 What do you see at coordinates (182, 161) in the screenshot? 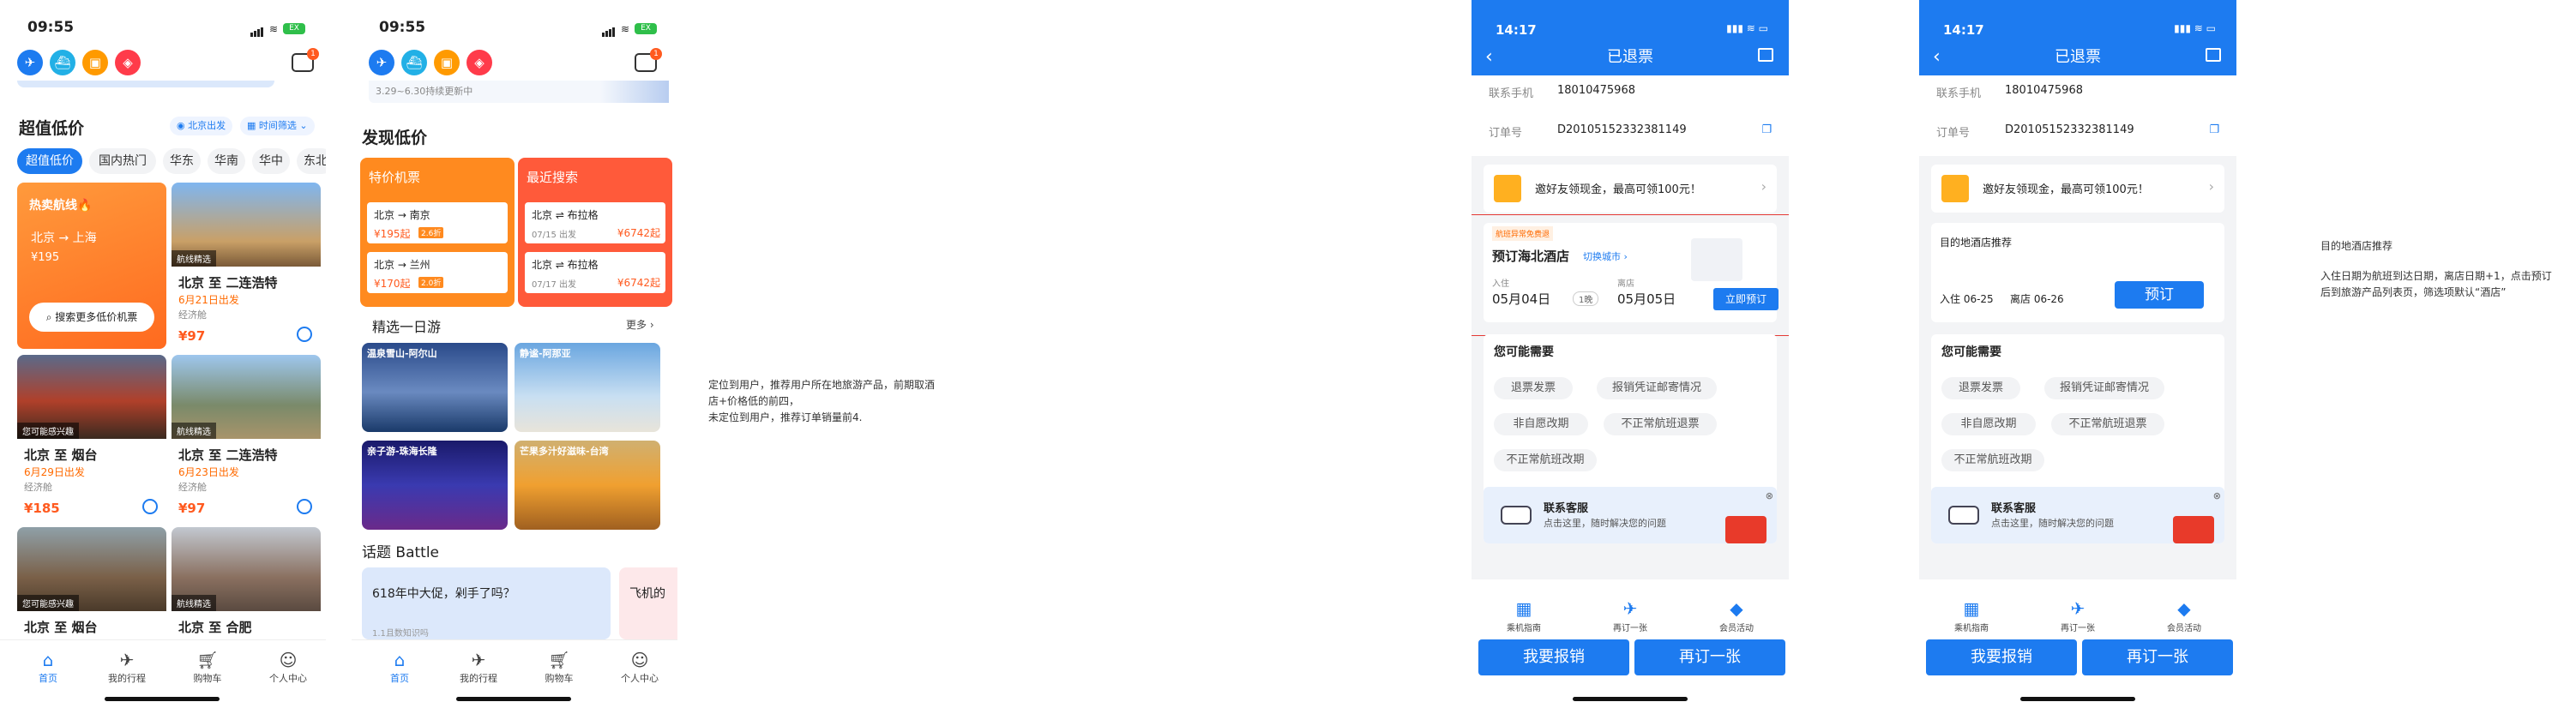
I see `chip-east: 华东` at bounding box center [182, 161].